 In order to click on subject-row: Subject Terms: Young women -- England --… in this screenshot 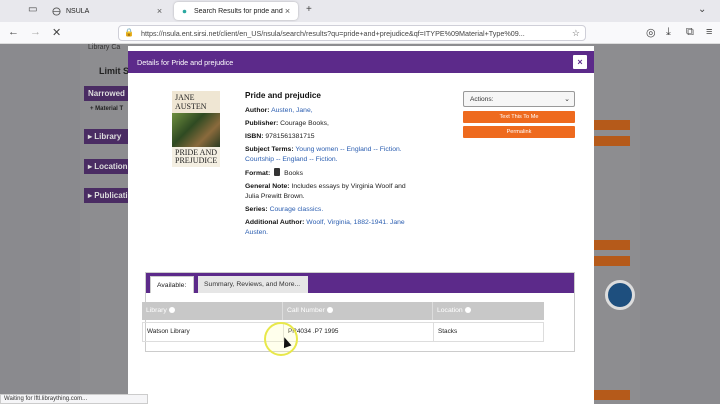, I will do `click(330, 155)`.